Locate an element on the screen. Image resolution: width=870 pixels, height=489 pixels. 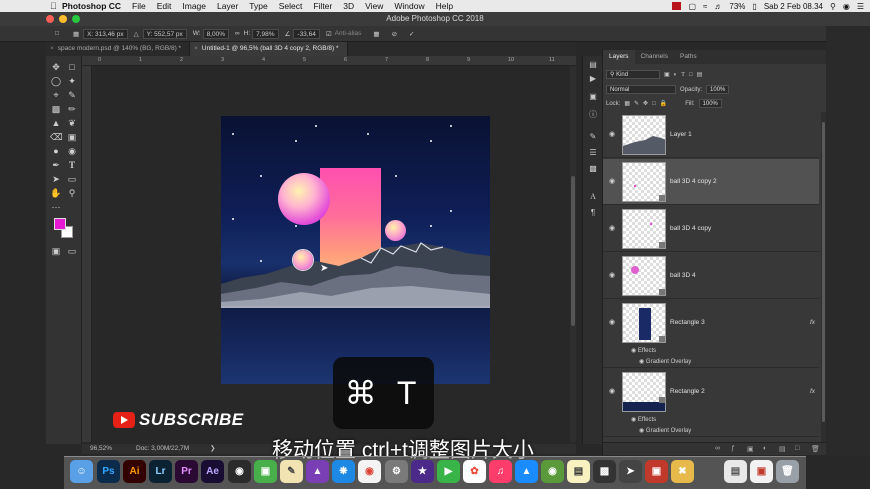
layer-row: ◉ ball 3D 4 copy 2 is located at coordinates (711, 182).